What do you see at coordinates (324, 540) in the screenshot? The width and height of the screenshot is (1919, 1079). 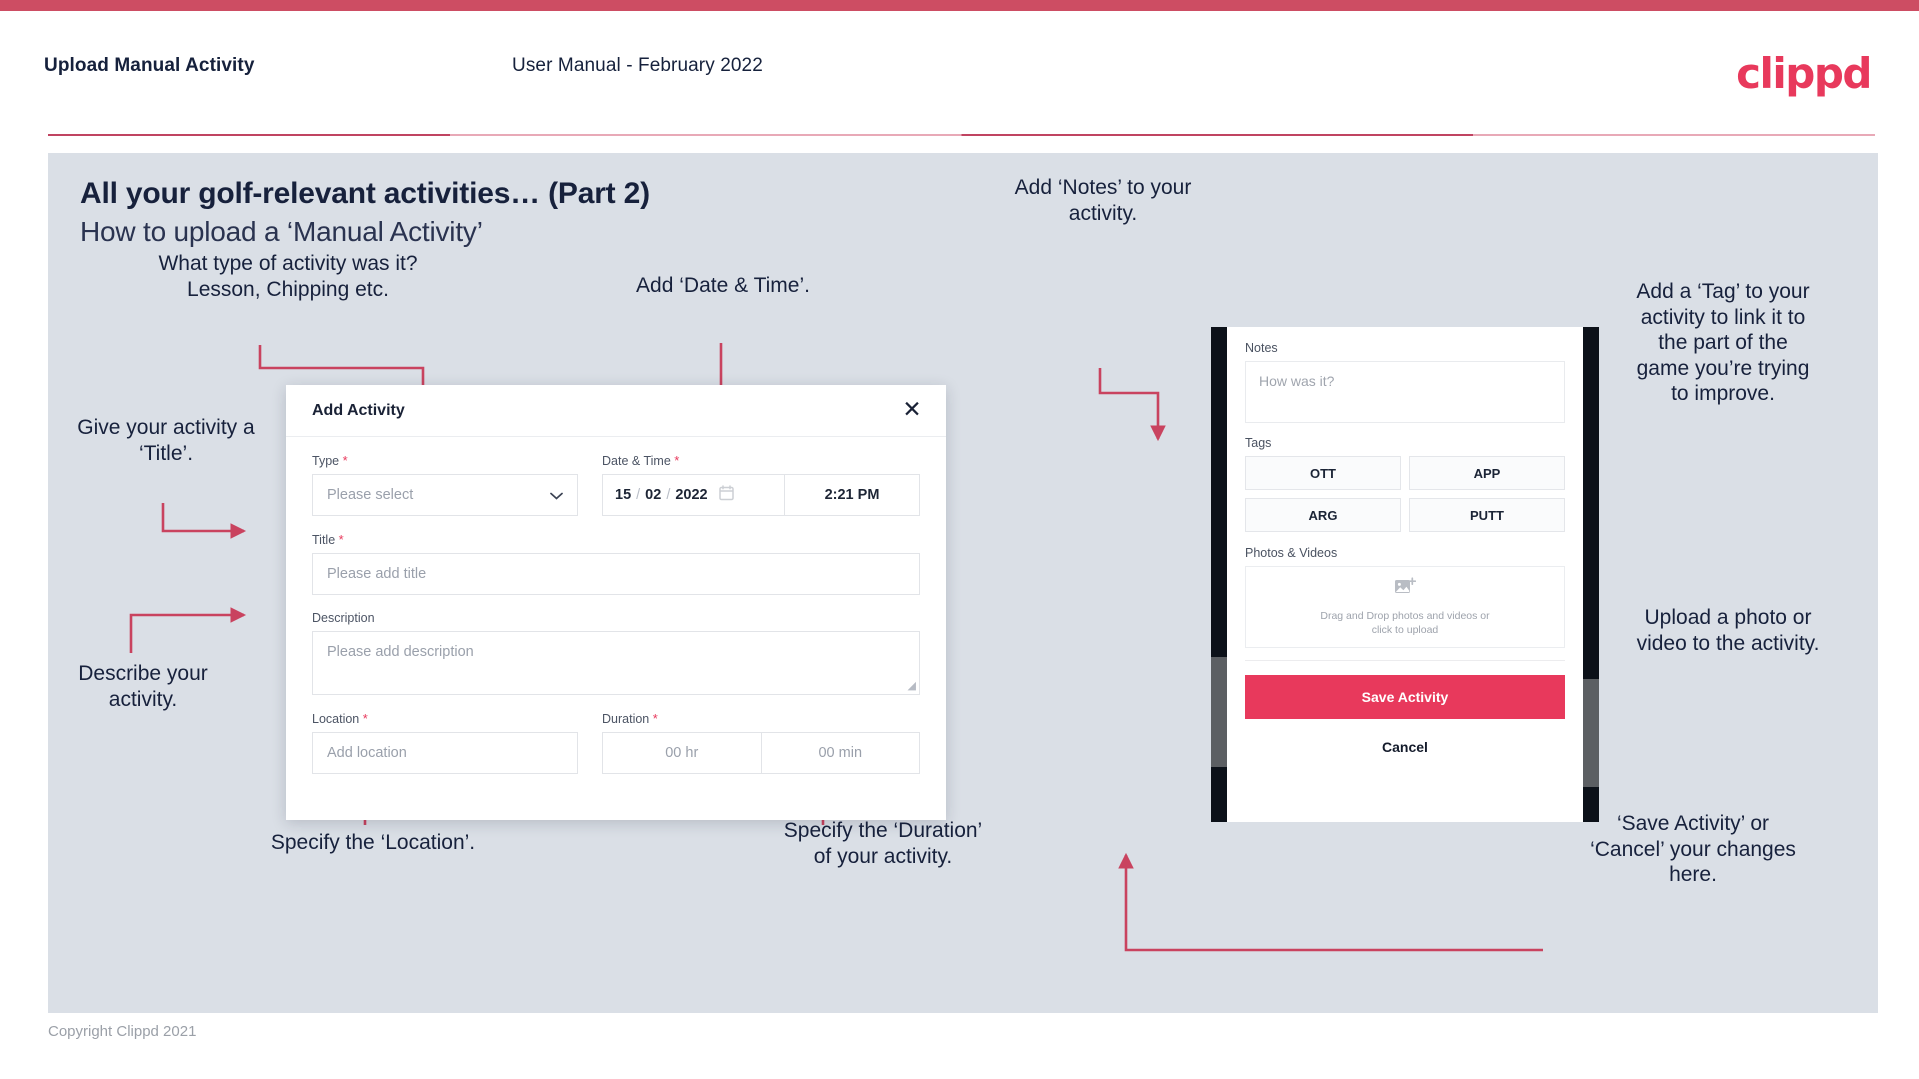 I see `title-label-text: Title` at bounding box center [324, 540].